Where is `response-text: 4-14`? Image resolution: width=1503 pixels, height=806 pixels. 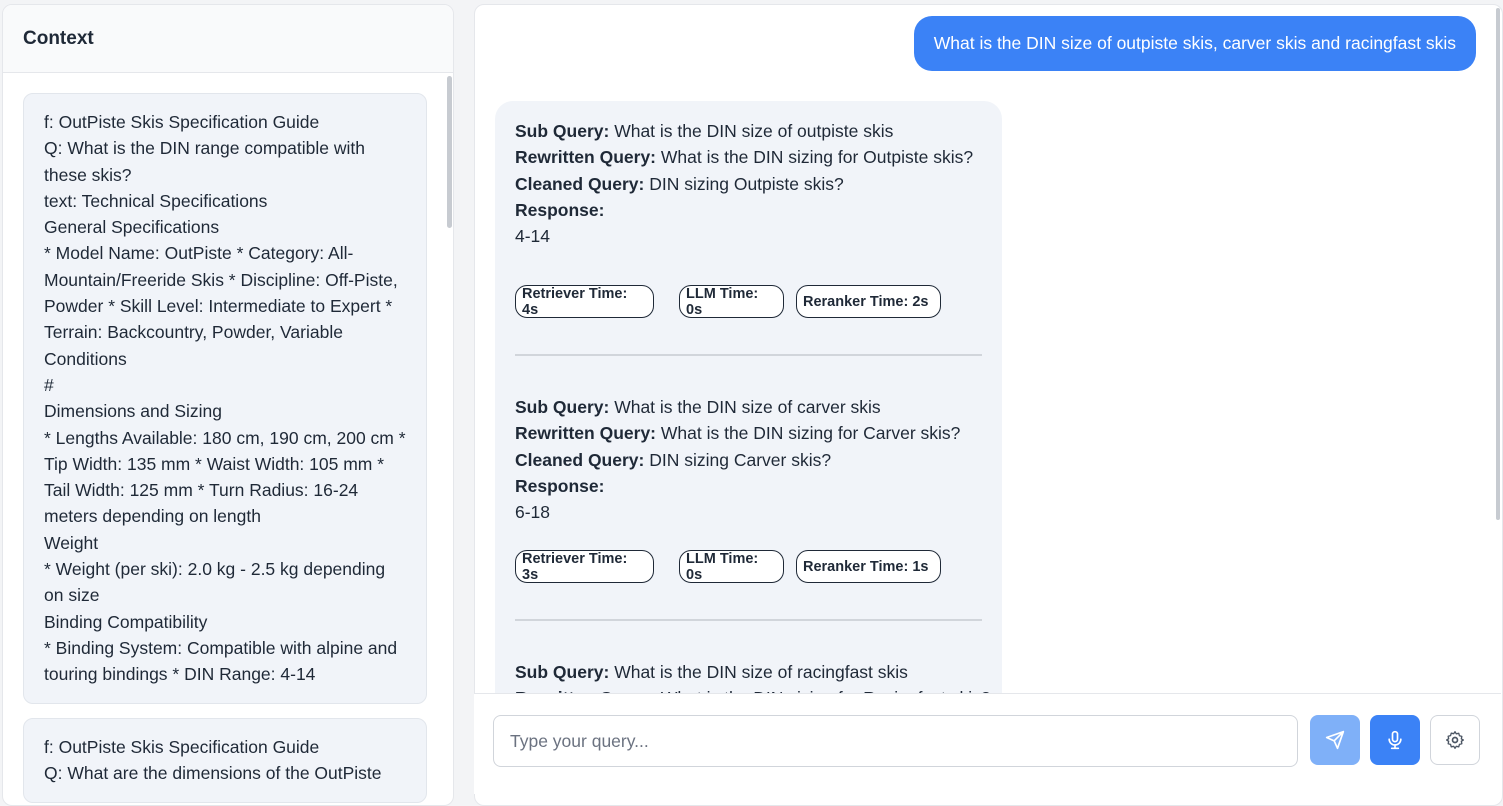 response-text: 4-14 is located at coordinates (533, 236).